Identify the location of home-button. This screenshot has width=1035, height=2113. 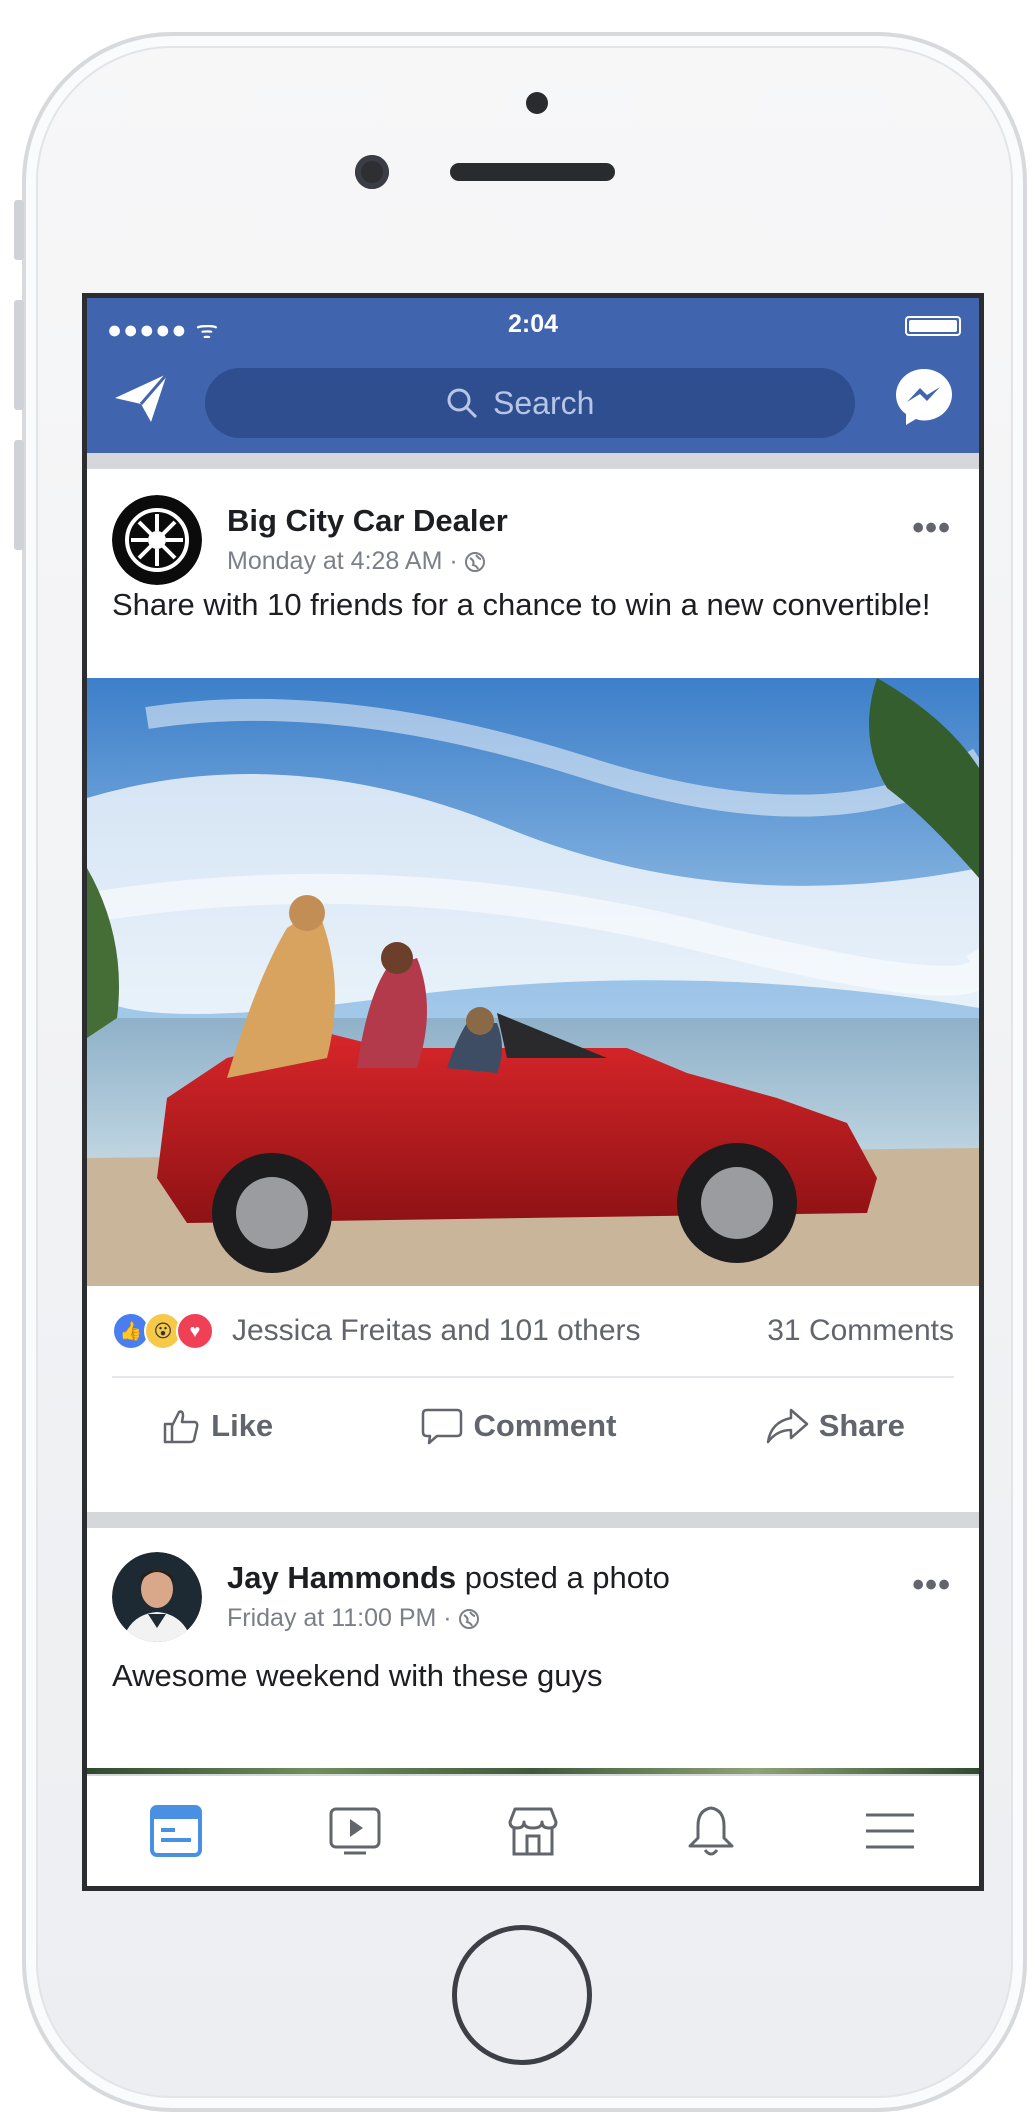
(522, 1995).